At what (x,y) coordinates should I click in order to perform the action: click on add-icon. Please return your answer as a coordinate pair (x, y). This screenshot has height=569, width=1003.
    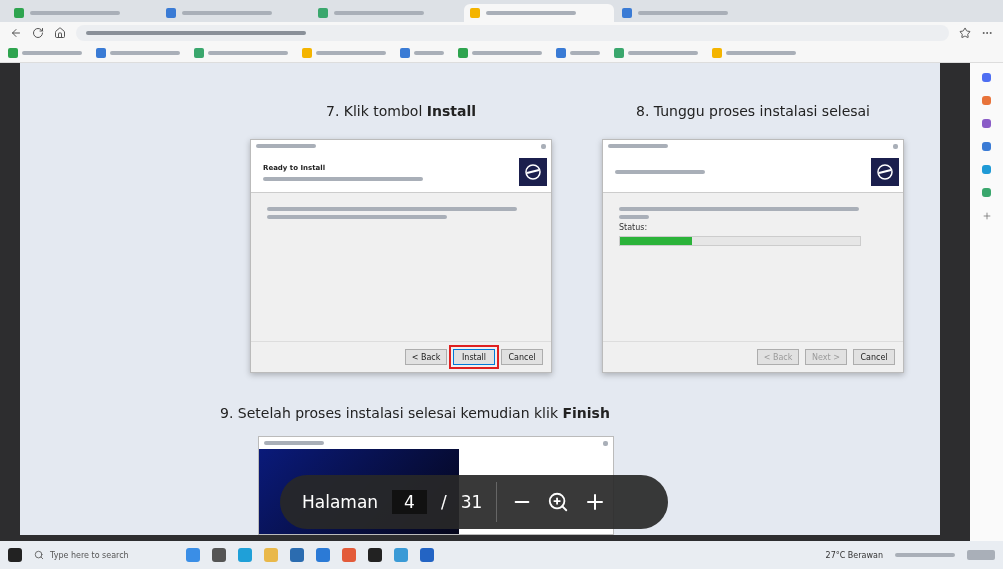
    Looking at the image, I should click on (986, 216).